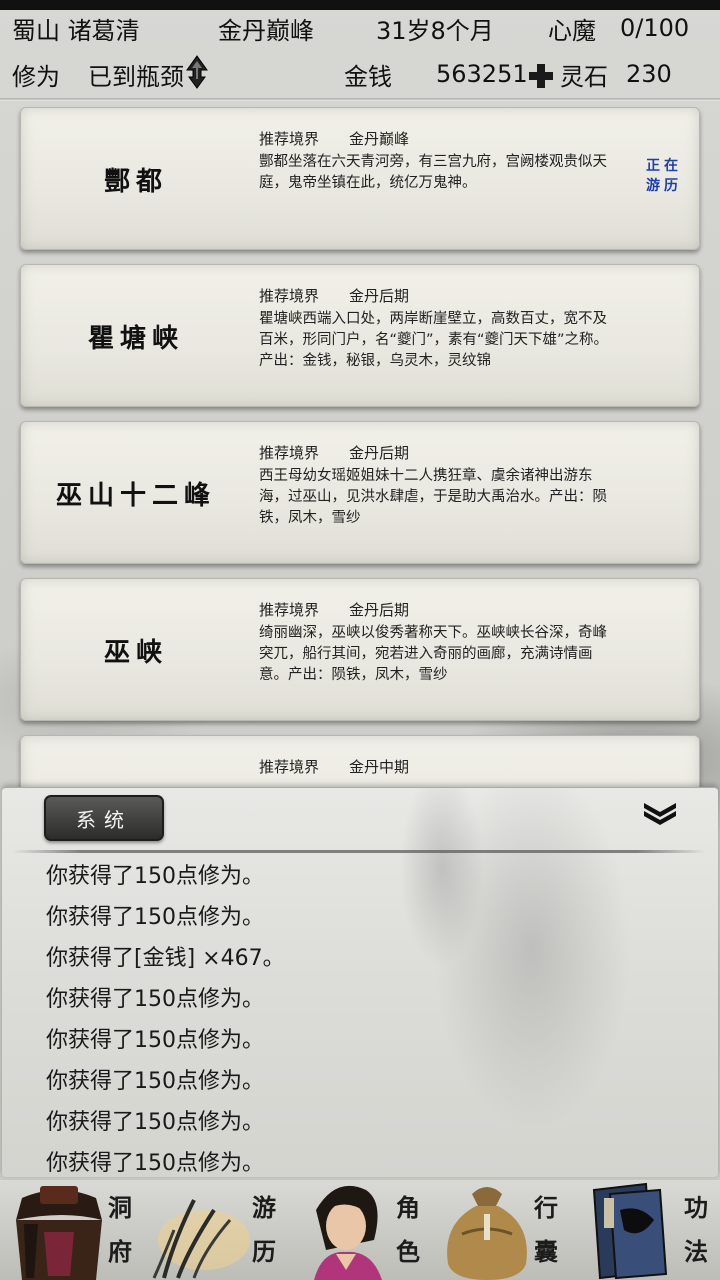  What do you see at coordinates (104, 818) in the screenshot?
I see `tab-system: 系统` at bounding box center [104, 818].